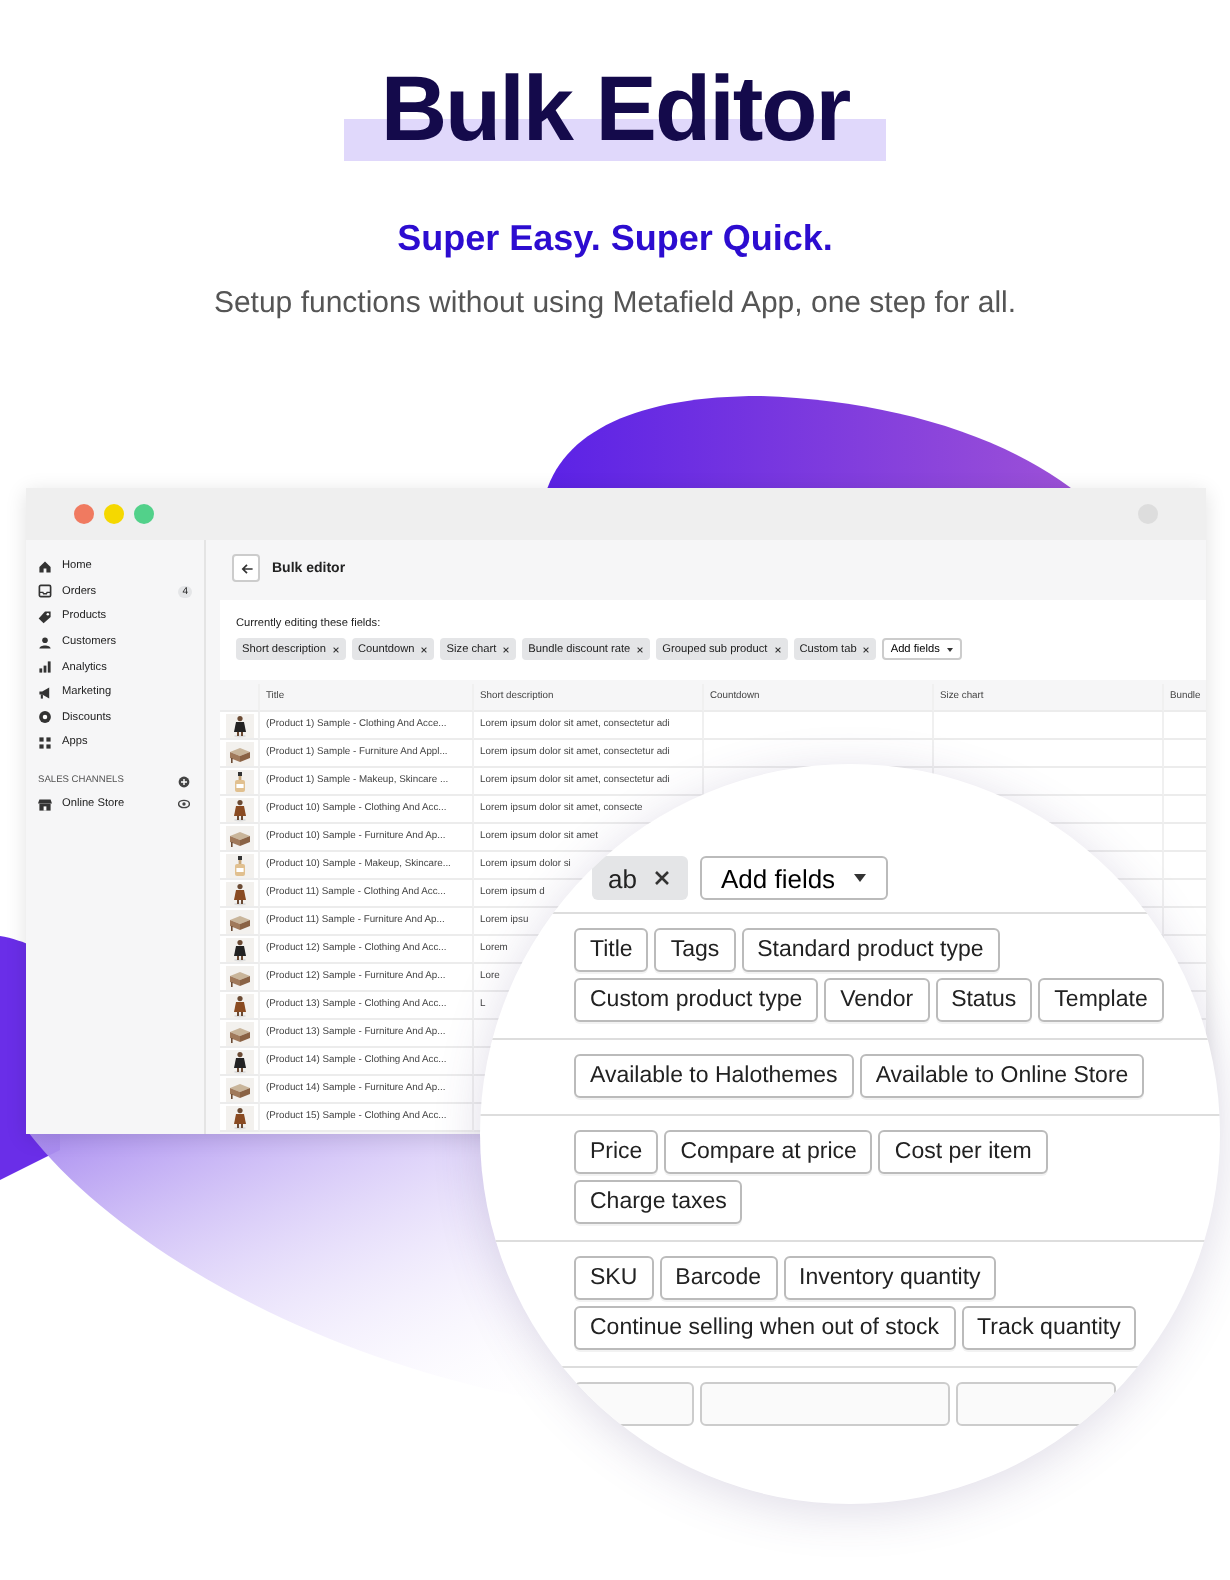  I want to click on field-option-button: Title, so click(611, 950).